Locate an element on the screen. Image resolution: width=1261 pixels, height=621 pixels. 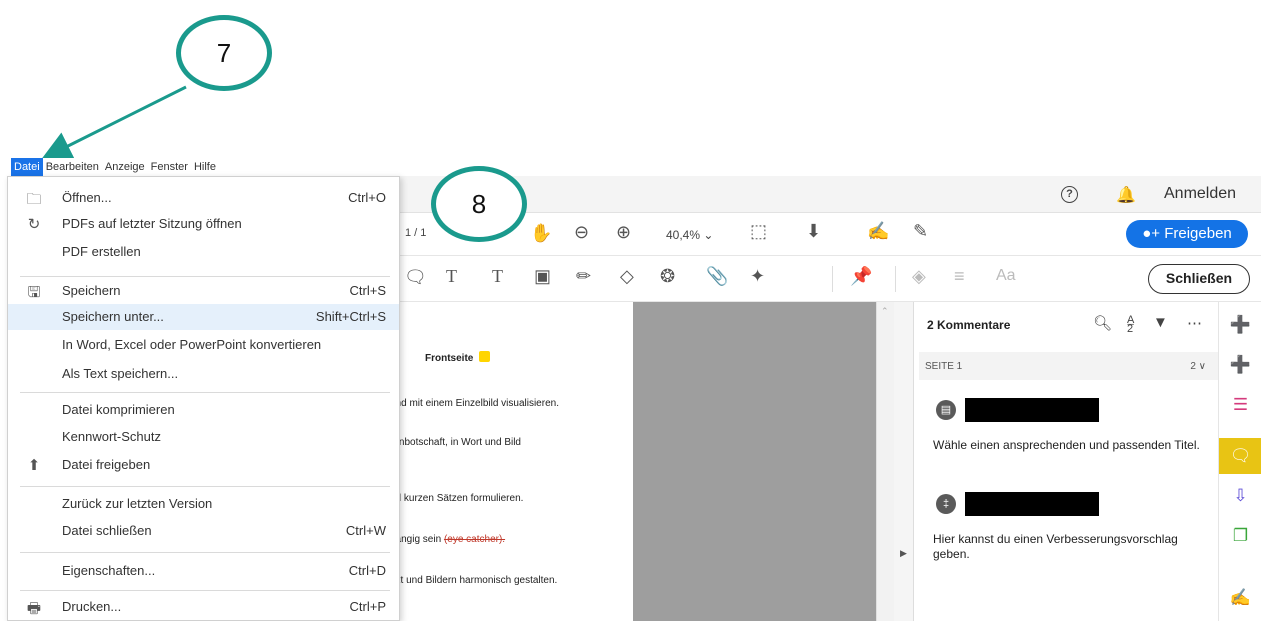
comments-title: 2 Kommentare is located at coordinates (969, 325).